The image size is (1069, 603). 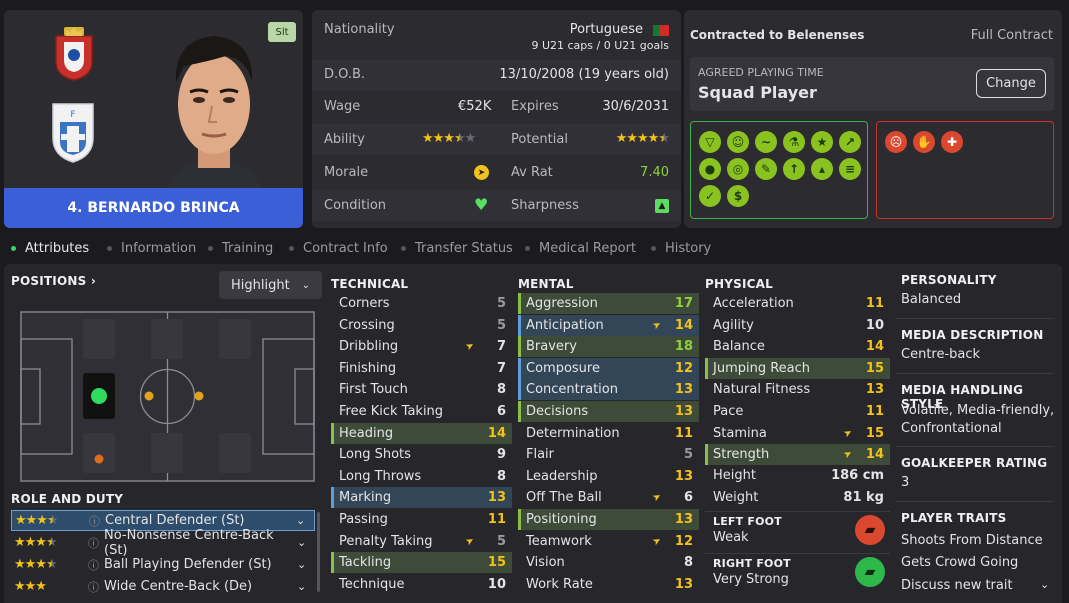 I want to click on ability-stars: ★★★★★, so click(x=449, y=138).